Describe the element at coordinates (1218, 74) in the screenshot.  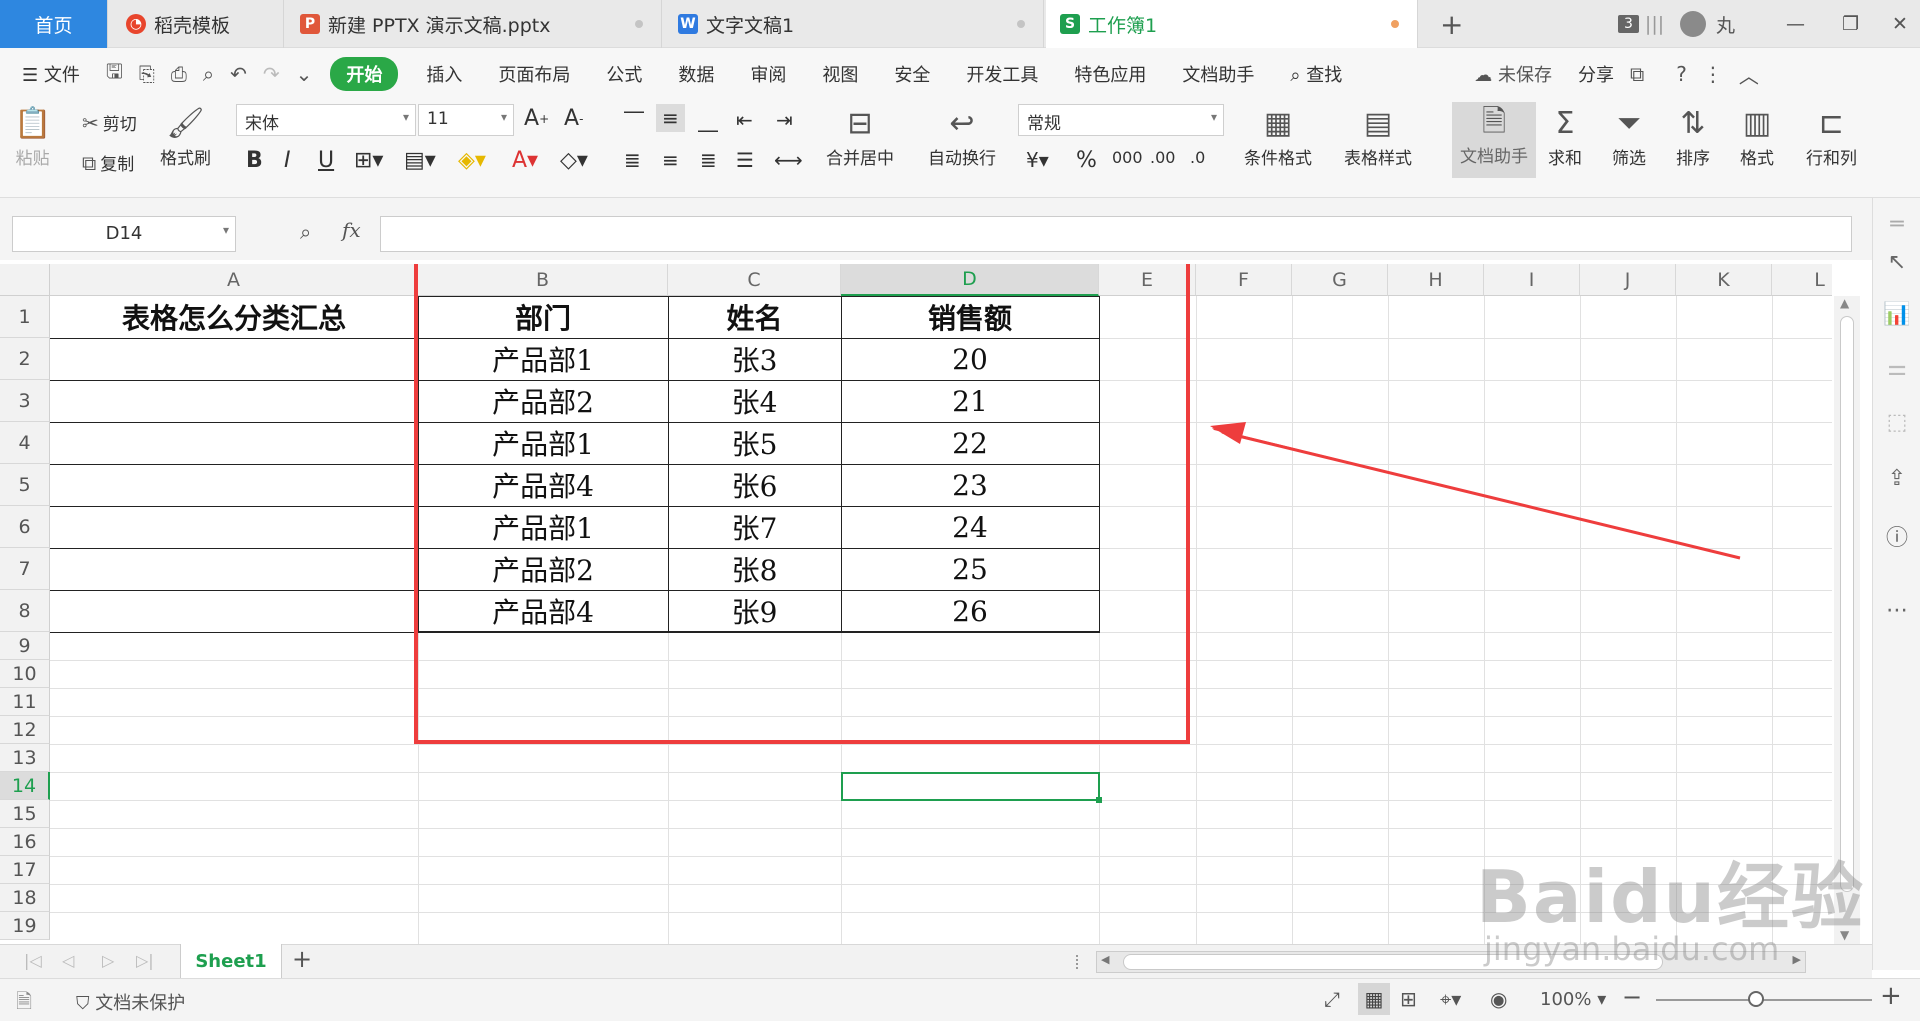
I see `tab-doc-assistant: 文档助手` at that location.